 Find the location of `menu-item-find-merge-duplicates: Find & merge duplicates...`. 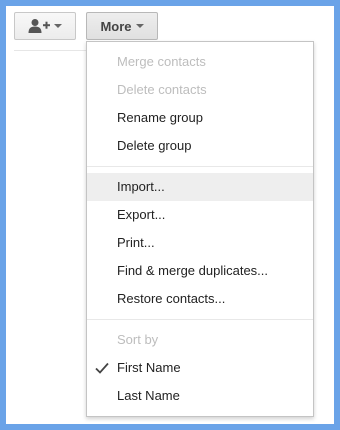

menu-item-find-merge-duplicates: Find & merge duplicates... is located at coordinates (200, 271).